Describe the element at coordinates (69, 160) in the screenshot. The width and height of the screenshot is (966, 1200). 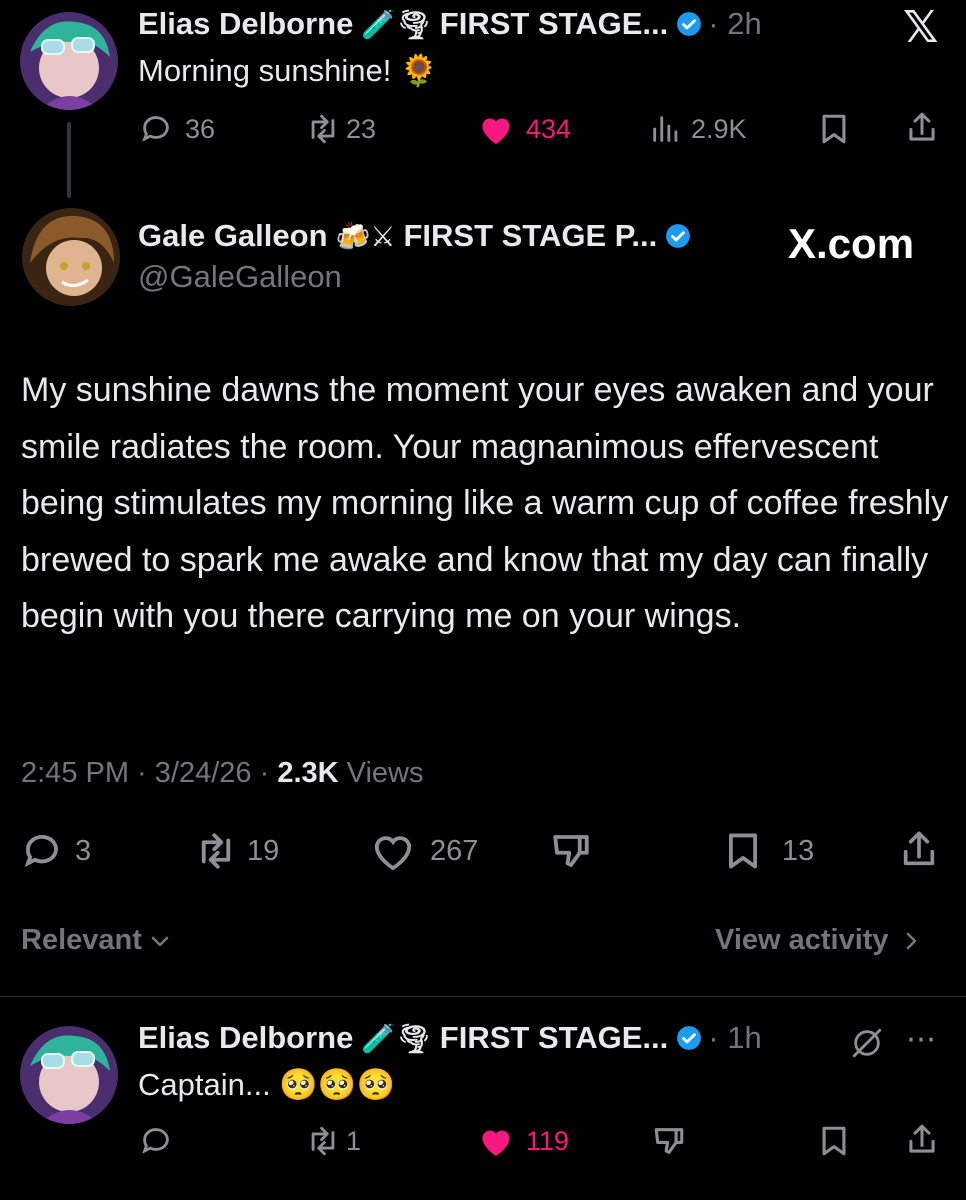
I see `thread-connector-line` at that location.